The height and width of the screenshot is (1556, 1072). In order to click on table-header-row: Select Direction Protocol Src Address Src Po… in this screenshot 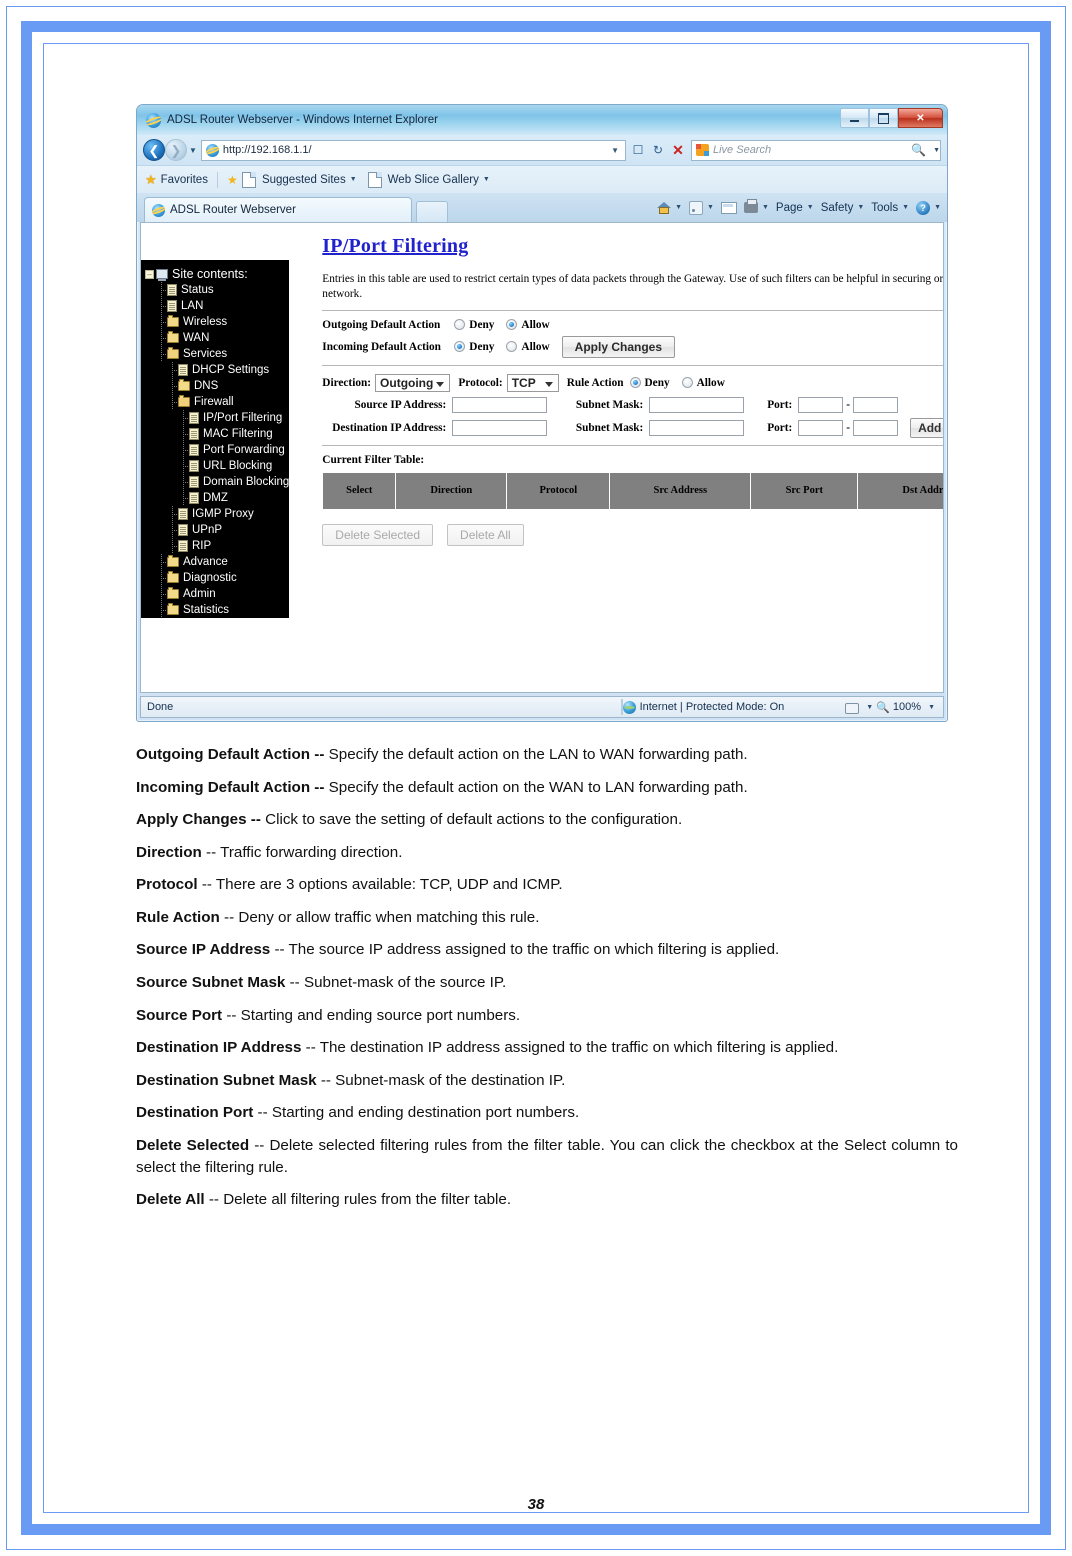, I will do `click(632, 490)`.